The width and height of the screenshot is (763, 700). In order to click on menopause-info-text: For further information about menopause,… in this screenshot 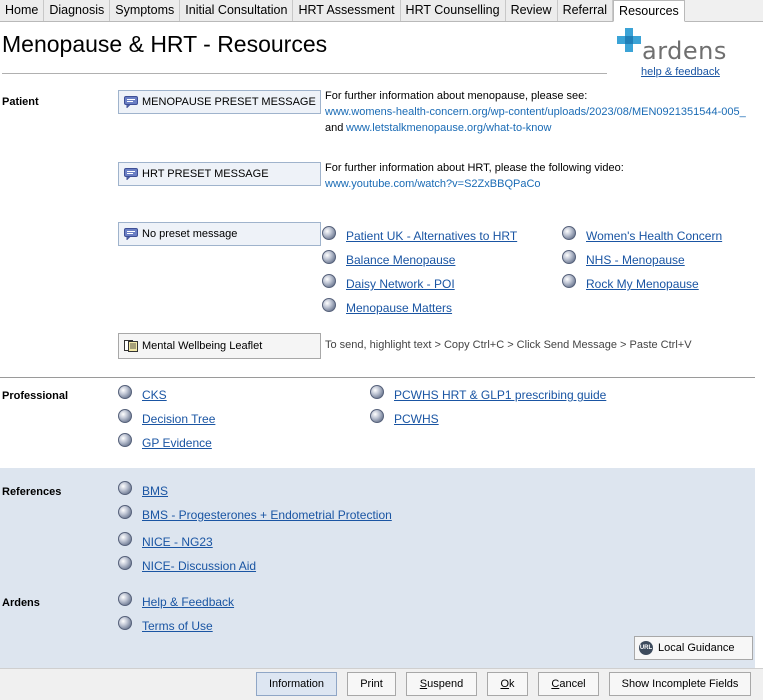, I will do `click(456, 96)`.